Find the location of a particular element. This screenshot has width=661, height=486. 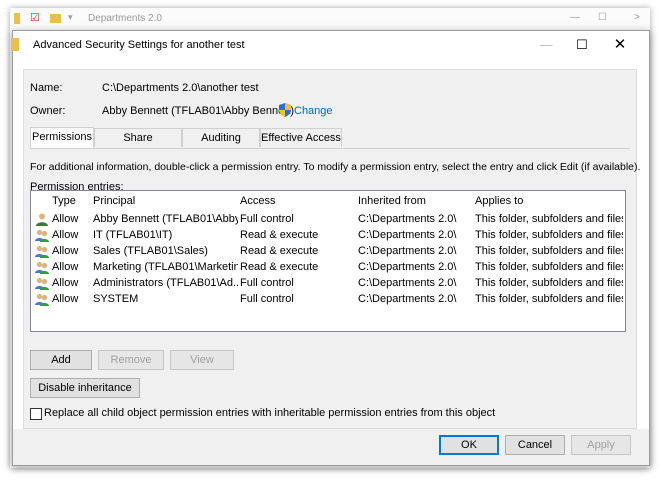

column-header-applies: Applies to is located at coordinates (499, 201).